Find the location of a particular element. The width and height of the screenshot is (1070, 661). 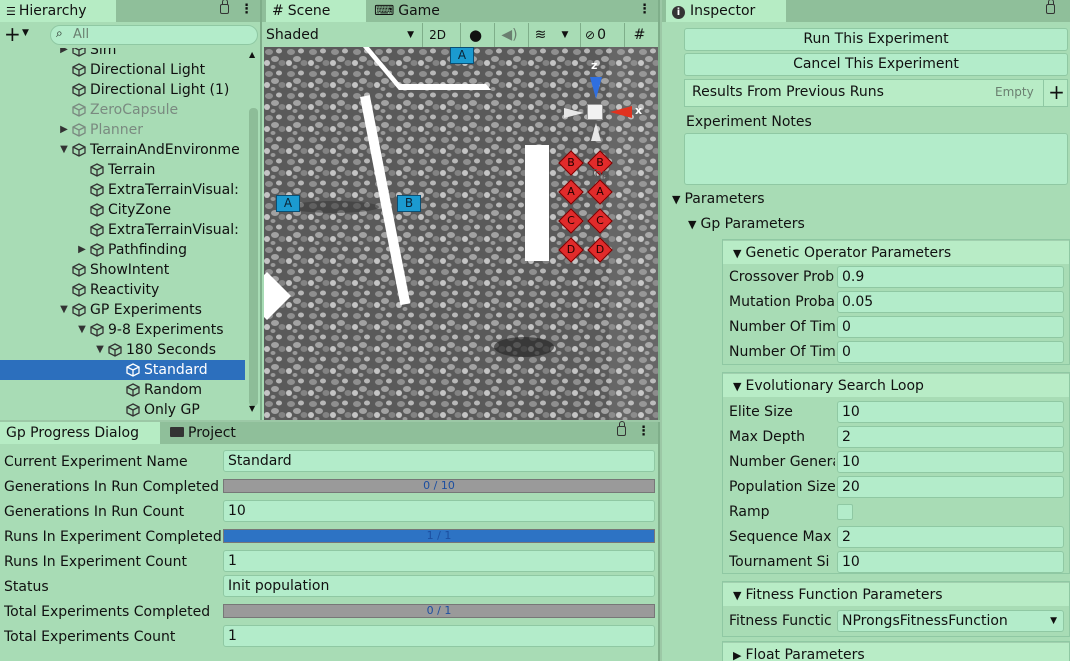

hierarchy-item: Directional Light is located at coordinates (122, 70).